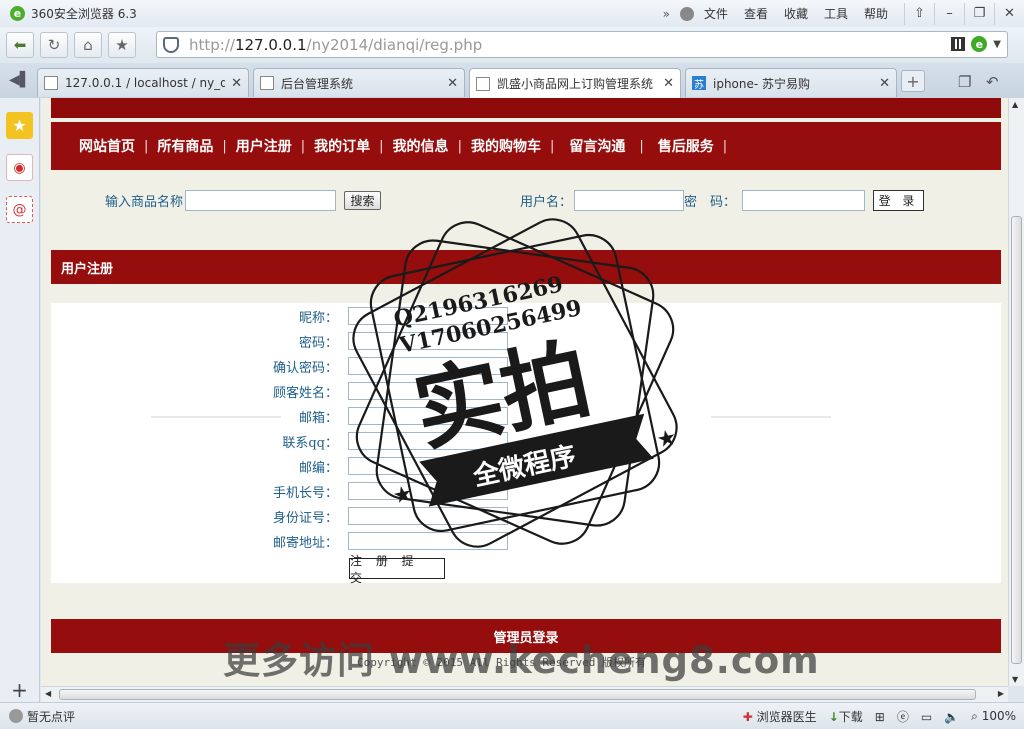 Image resolution: width=1024 pixels, height=729 pixels. What do you see at coordinates (421, 146) in the screenshot?
I see `nav-my-info: 我的信息` at bounding box center [421, 146].